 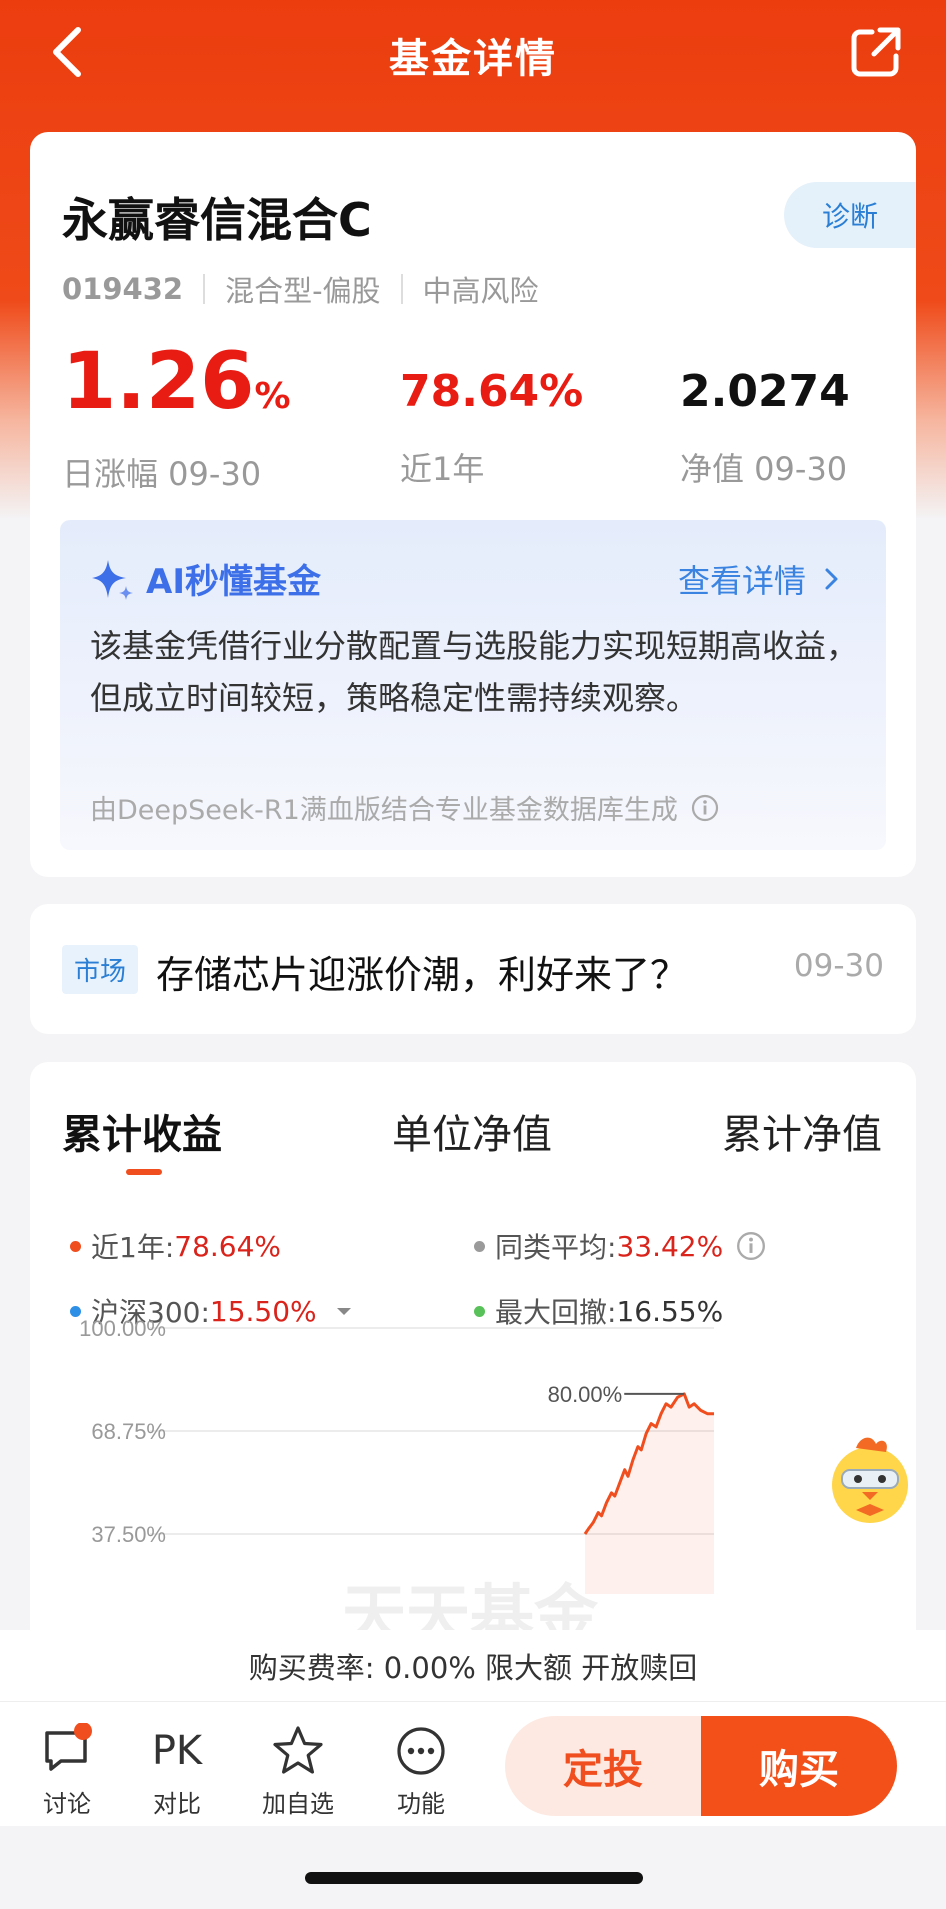 I want to click on ai-detail-link: 查看详情, so click(x=762, y=579).